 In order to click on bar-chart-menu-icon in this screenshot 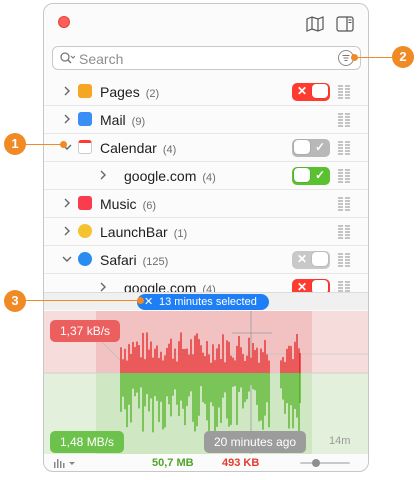, I will do `click(65, 463)`.